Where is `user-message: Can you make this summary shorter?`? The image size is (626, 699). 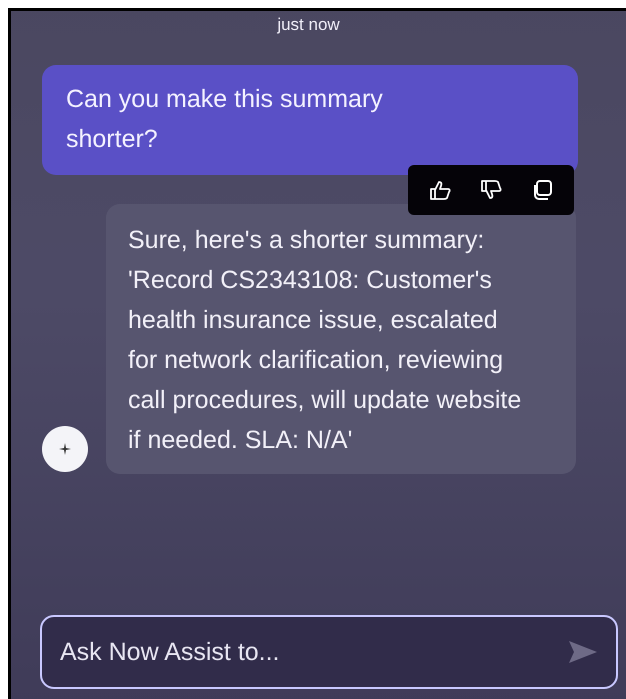
user-message: Can you make this summary shorter? is located at coordinates (310, 120).